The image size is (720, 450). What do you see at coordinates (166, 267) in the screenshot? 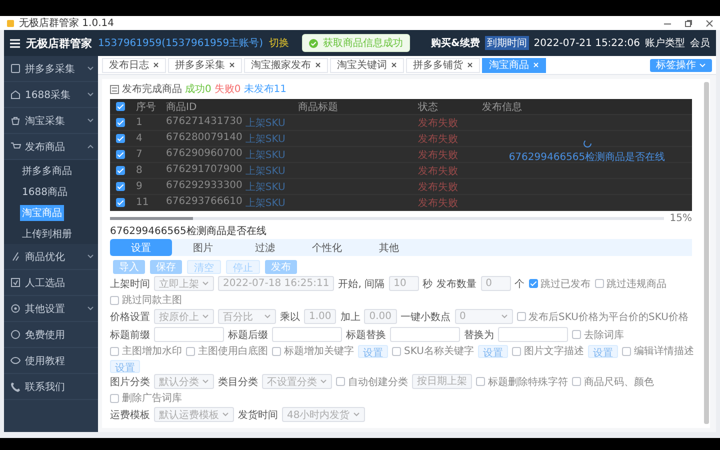
I see `action-button: 保存` at bounding box center [166, 267].